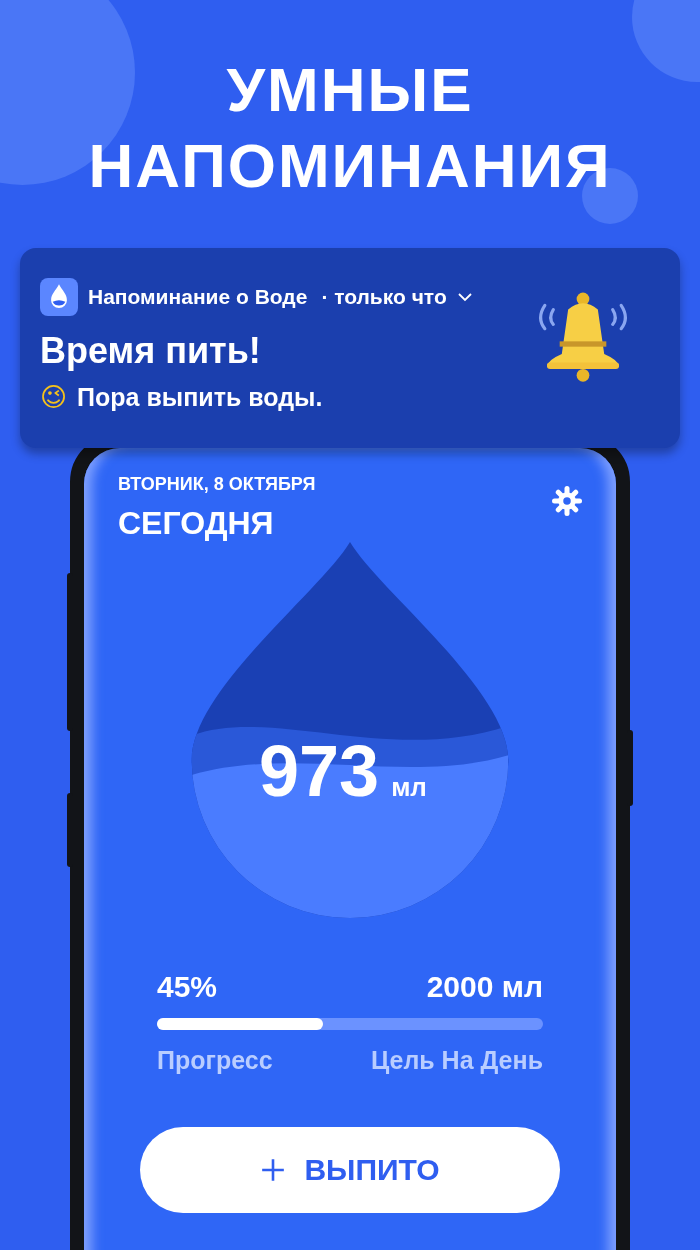  What do you see at coordinates (319, 771) in the screenshot?
I see `intake-amount: 973` at bounding box center [319, 771].